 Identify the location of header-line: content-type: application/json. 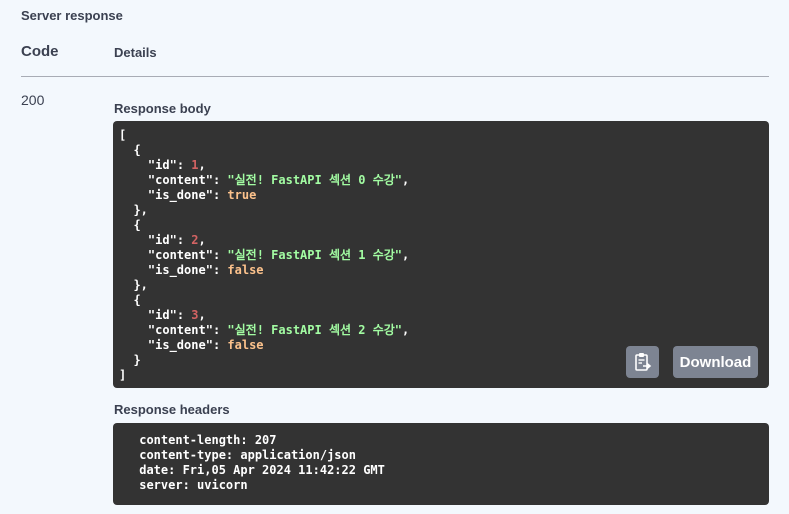
(248, 455).